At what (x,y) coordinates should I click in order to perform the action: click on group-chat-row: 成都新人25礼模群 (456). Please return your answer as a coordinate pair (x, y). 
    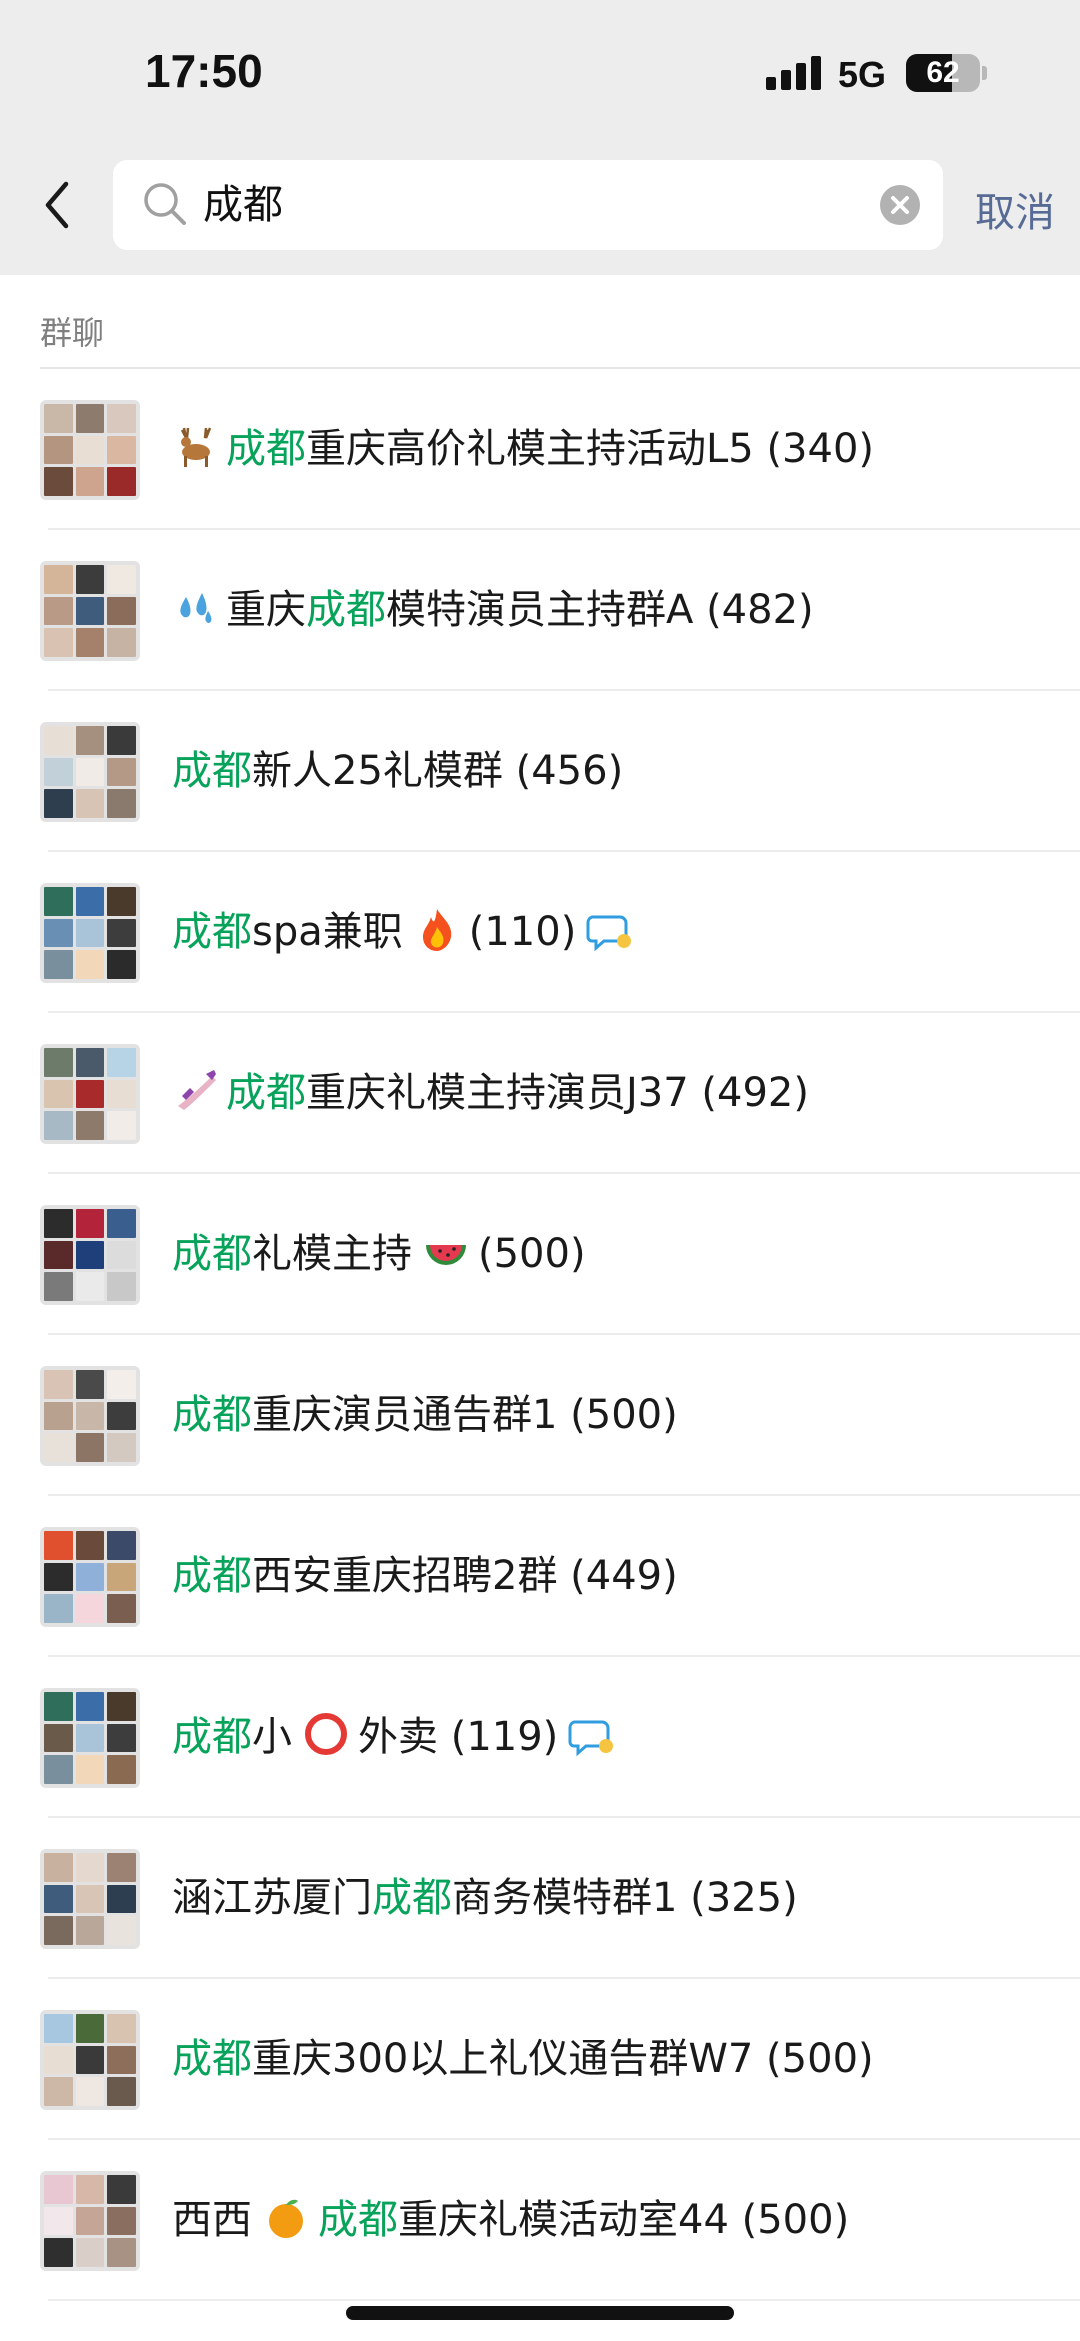
    Looking at the image, I should click on (540, 771).